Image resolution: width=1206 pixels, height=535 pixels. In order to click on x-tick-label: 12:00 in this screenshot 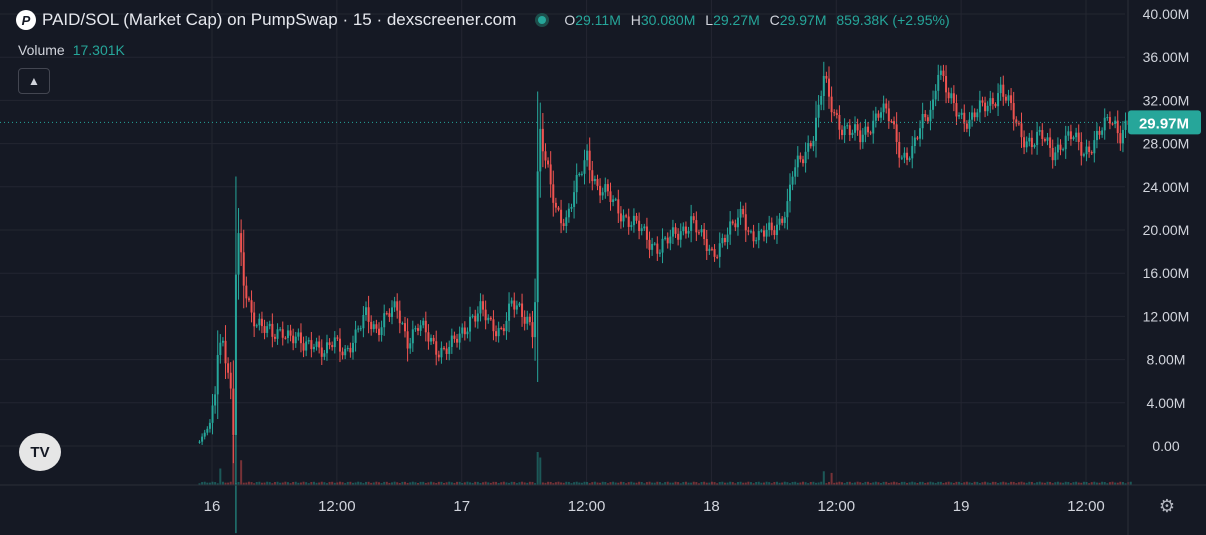, I will do `click(1086, 506)`.